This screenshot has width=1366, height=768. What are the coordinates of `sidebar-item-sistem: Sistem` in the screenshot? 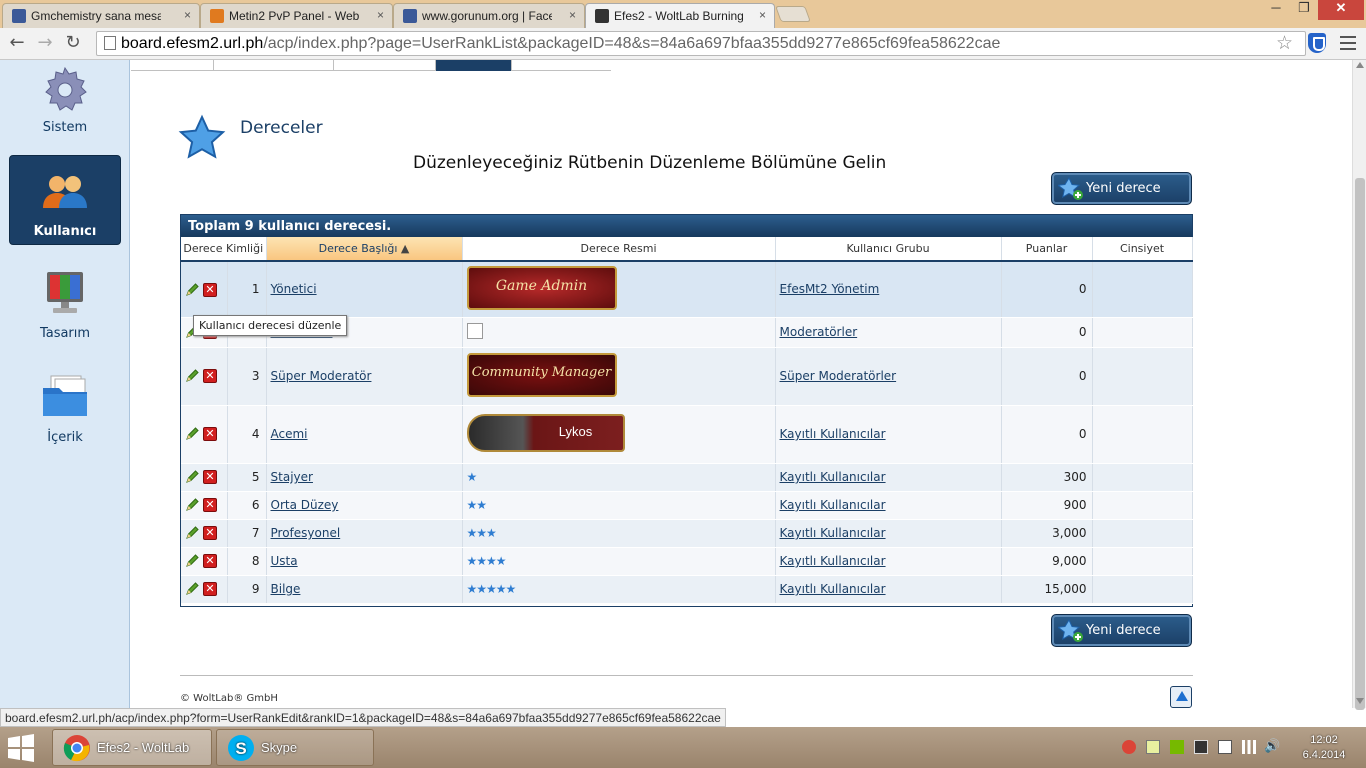 It's located at (65, 104).